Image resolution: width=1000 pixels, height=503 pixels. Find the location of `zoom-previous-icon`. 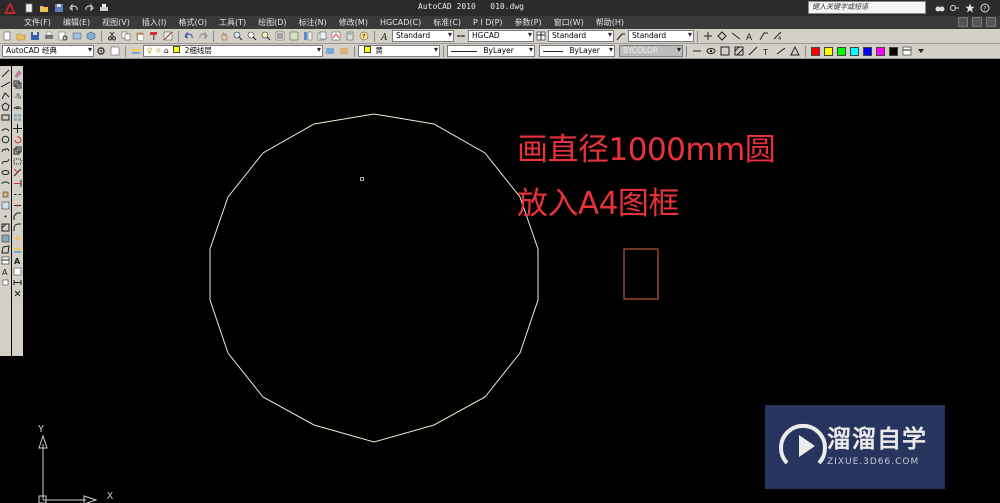

zoom-previous-icon is located at coordinates (266, 36).